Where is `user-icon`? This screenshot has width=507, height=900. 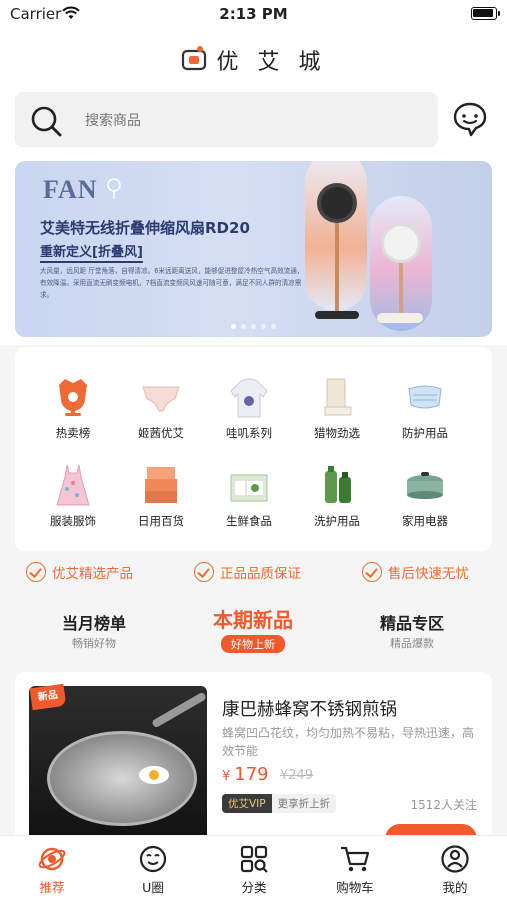 user-icon is located at coordinates (455, 859).